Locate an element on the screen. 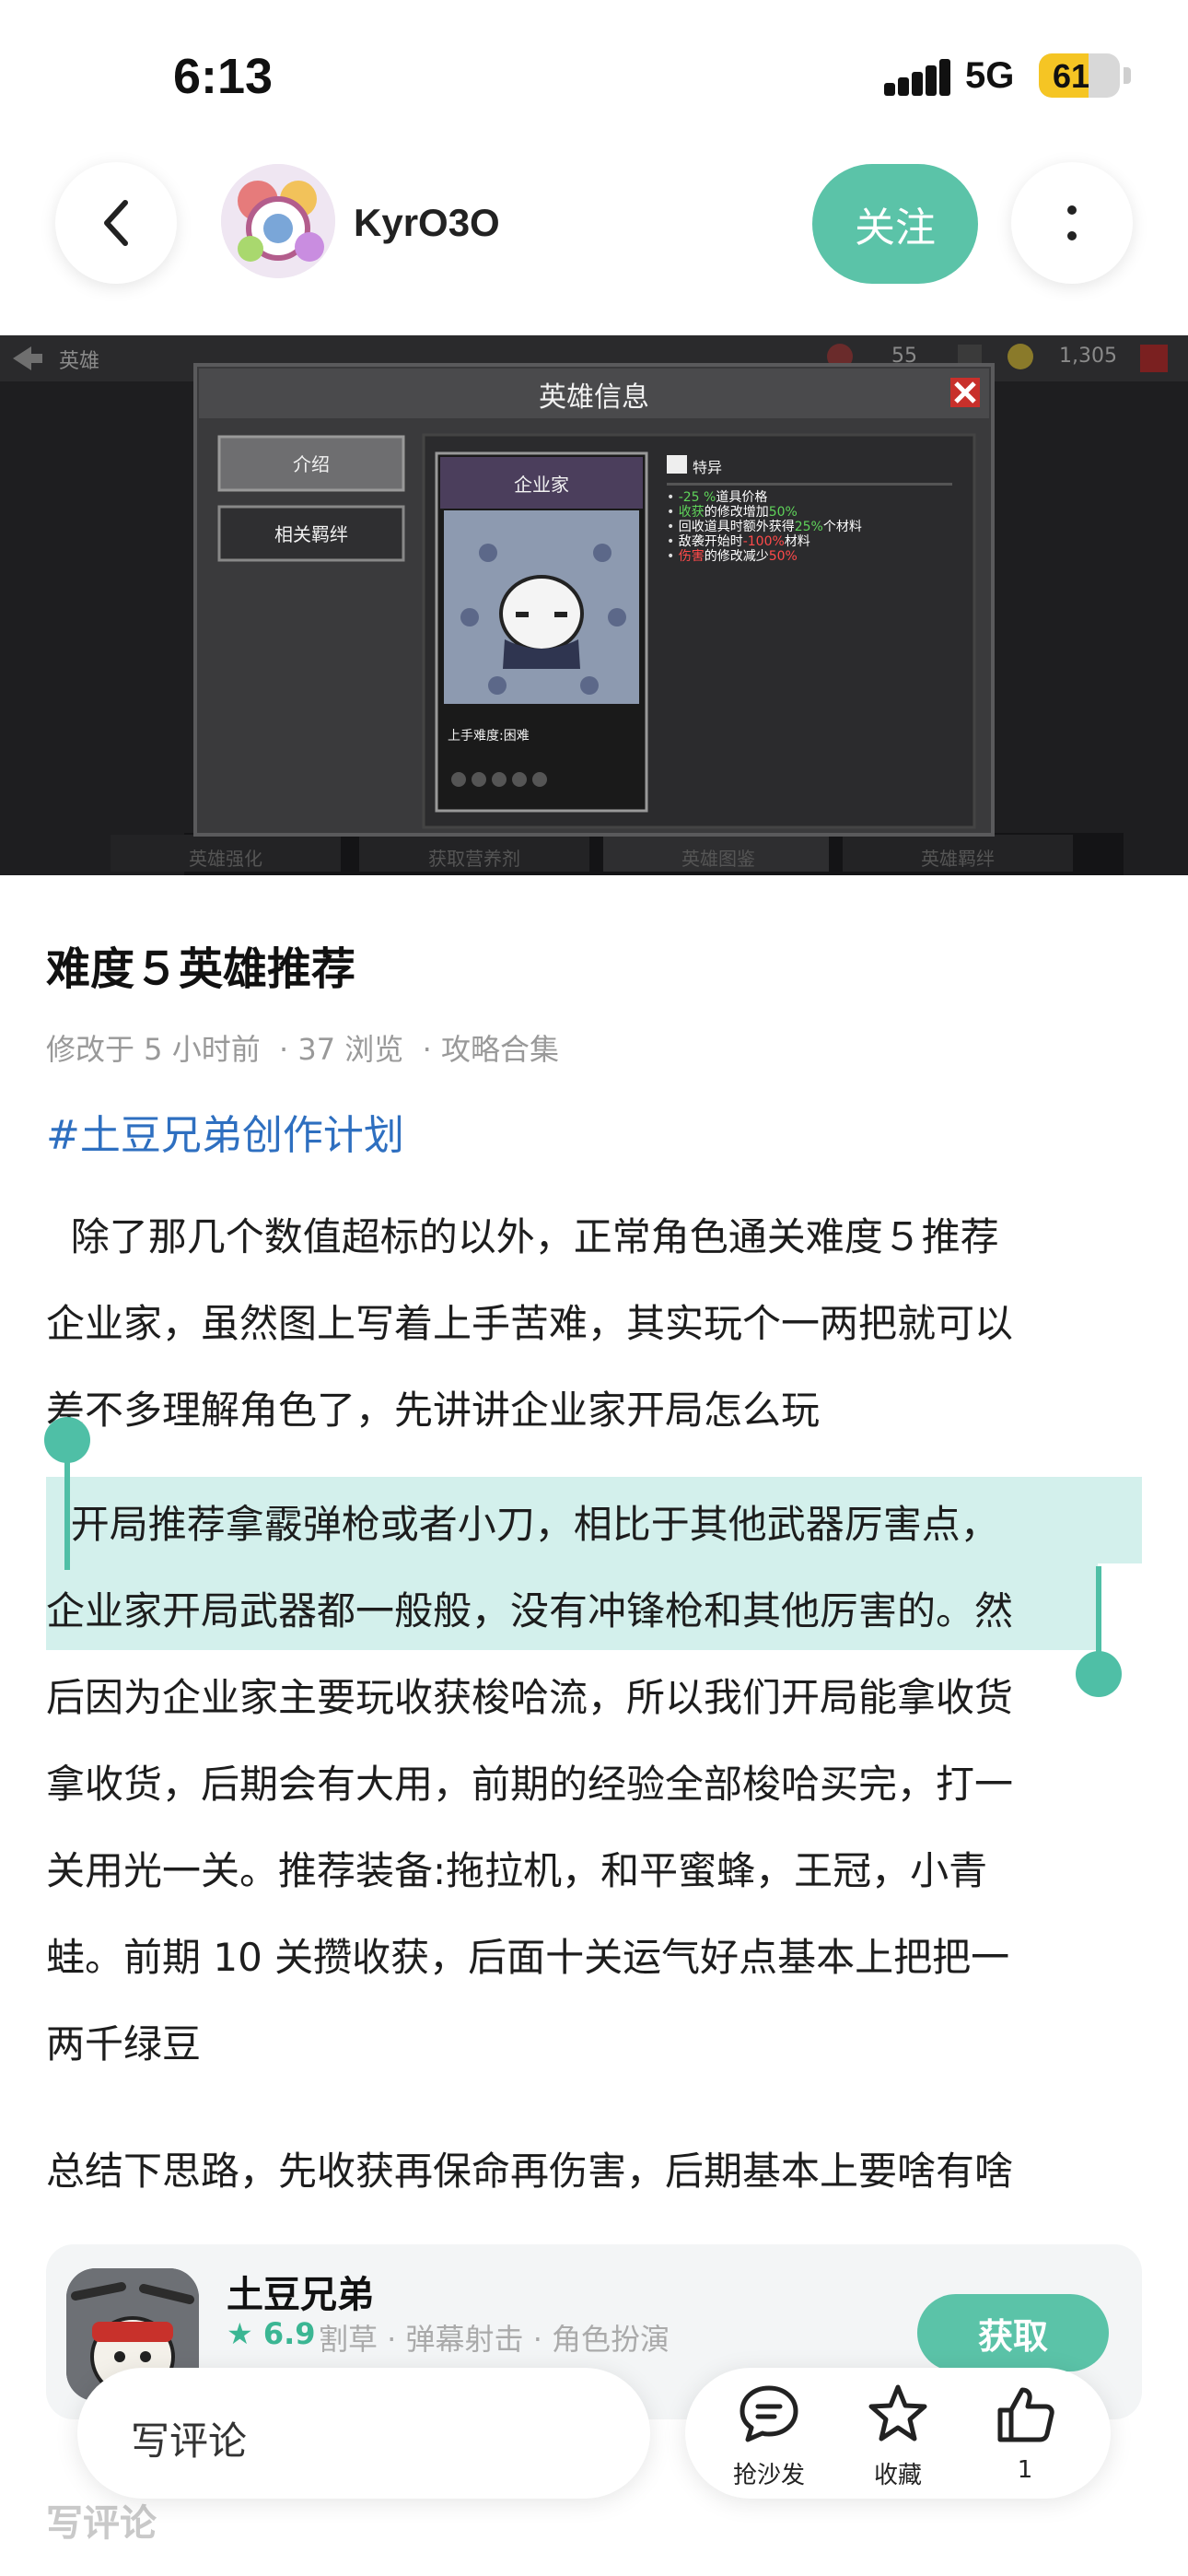 The height and width of the screenshot is (2576, 1188). game-bottom-tab: 英雄强化 is located at coordinates (225, 859).